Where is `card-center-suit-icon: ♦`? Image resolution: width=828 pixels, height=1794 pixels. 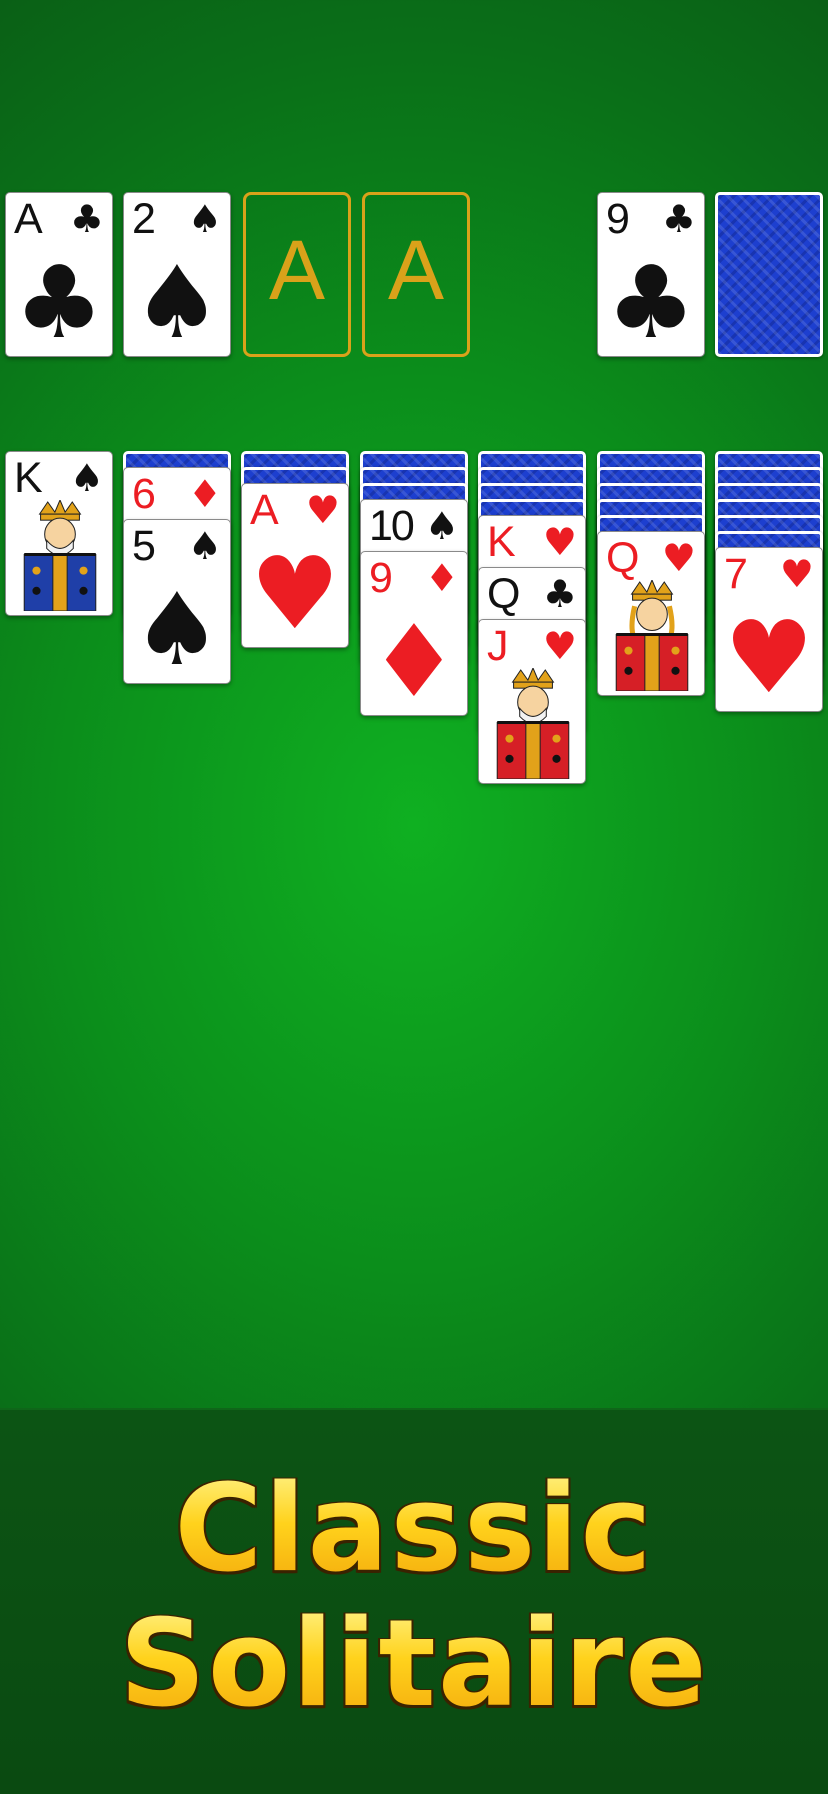 card-center-suit-icon: ♦ is located at coordinates (414, 659).